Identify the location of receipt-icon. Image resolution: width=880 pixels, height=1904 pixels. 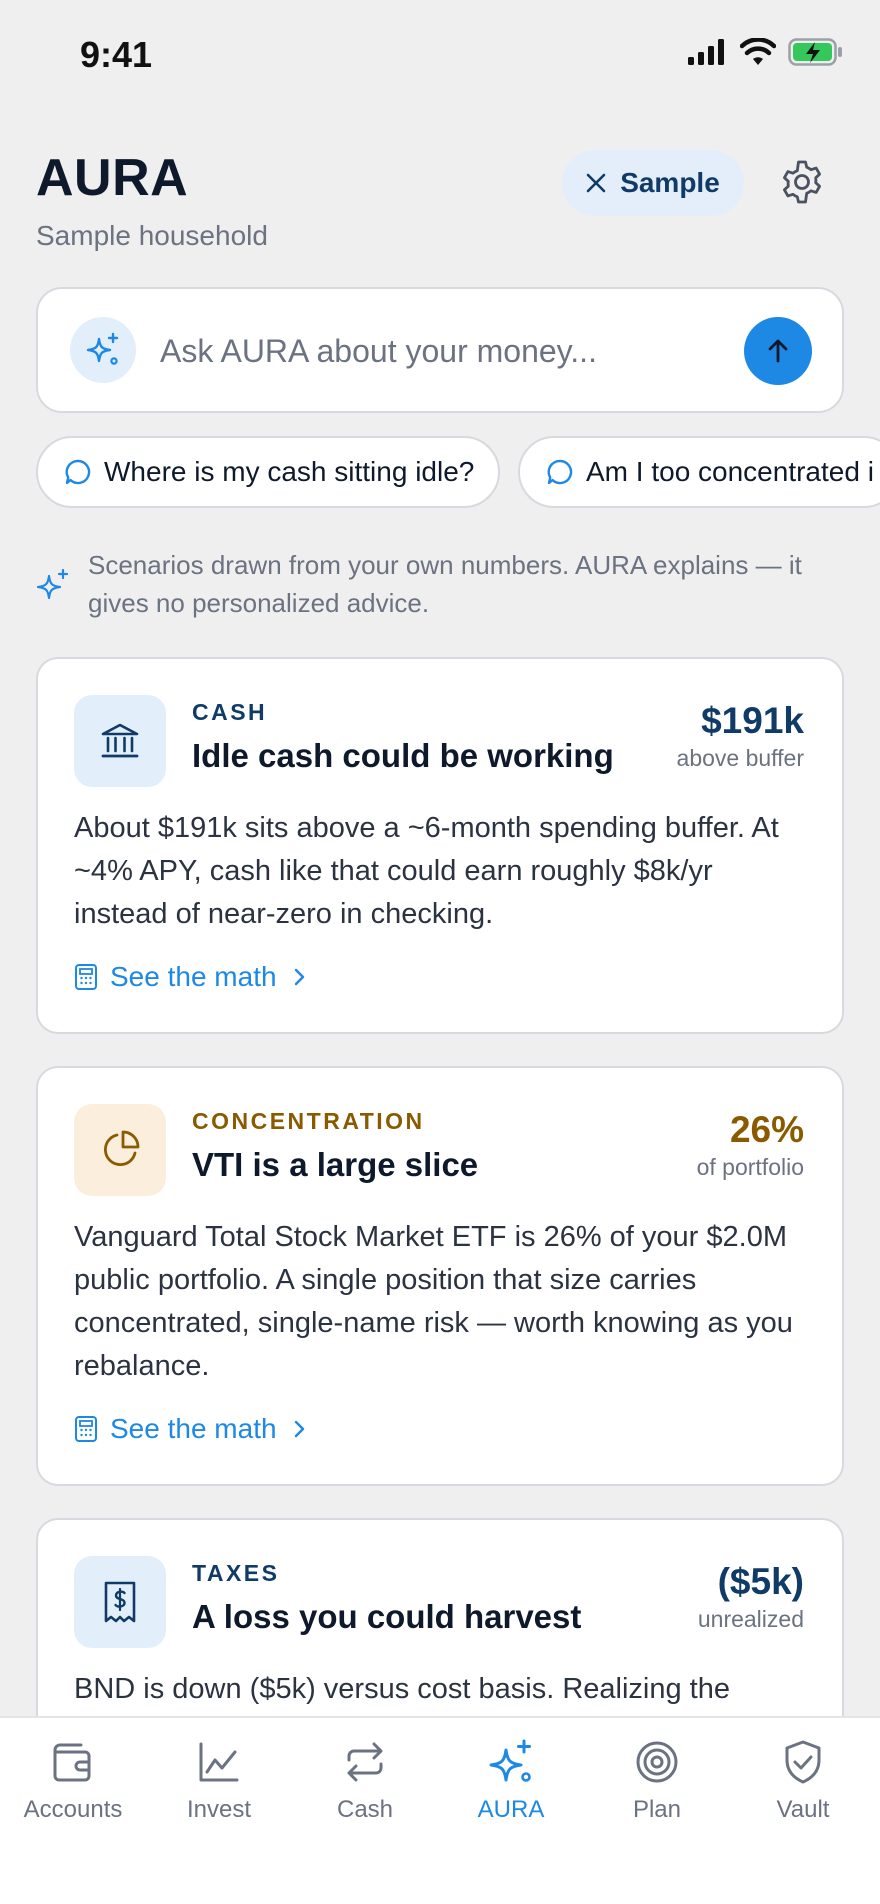
(120, 1602).